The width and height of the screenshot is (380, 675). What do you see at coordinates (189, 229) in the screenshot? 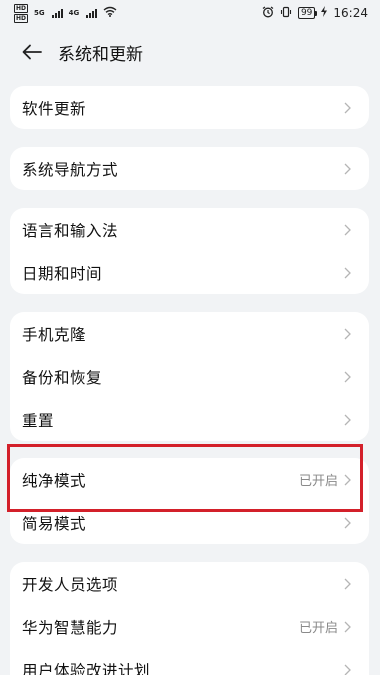
I see `settings-item-language-input: 语言和输入法` at bounding box center [189, 229].